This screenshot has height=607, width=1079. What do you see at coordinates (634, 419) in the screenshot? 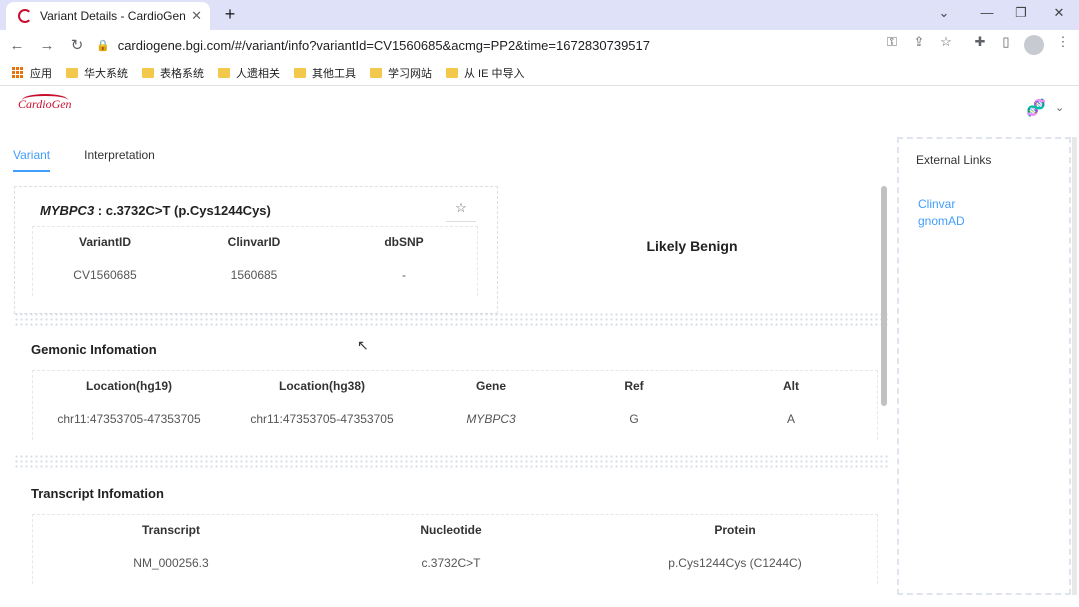
I see `ref-value: G` at bounding box center [634, 419].